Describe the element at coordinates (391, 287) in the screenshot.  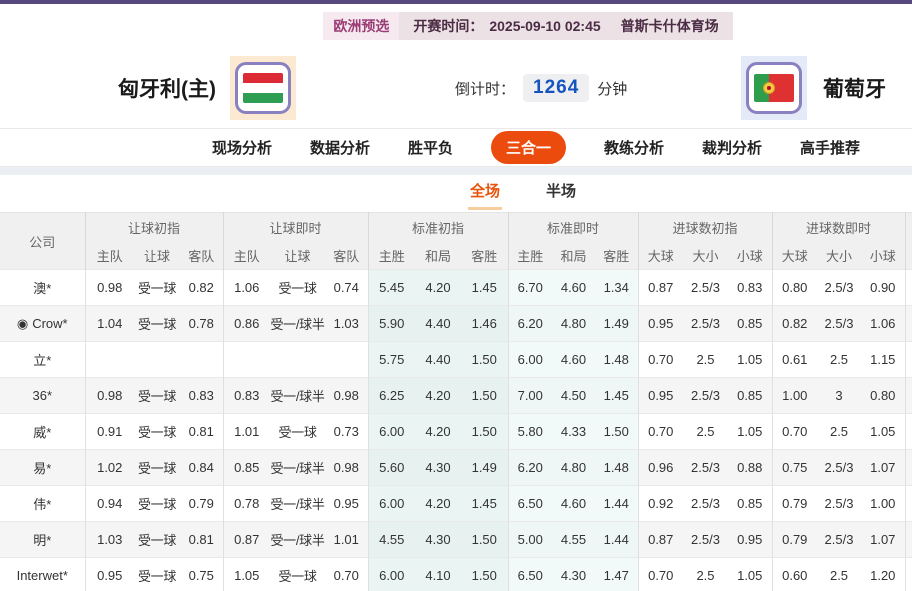
I see `odds-cell: 5.45` at that location.